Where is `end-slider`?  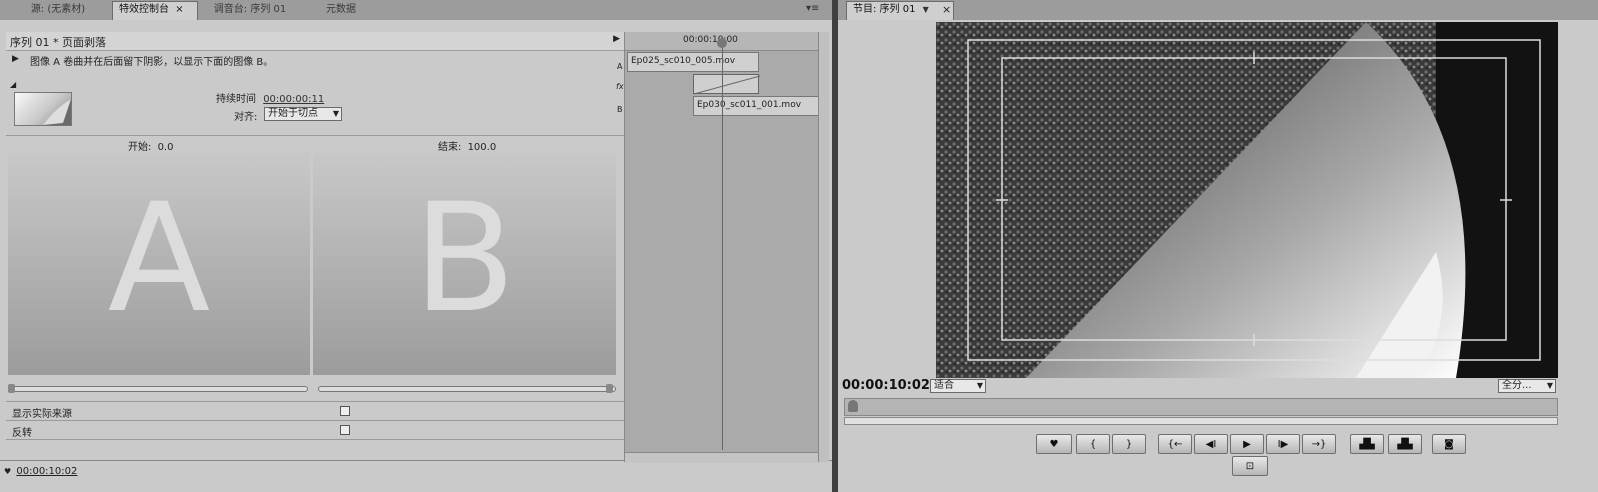
end-slider is located at coordinates (467, 389).